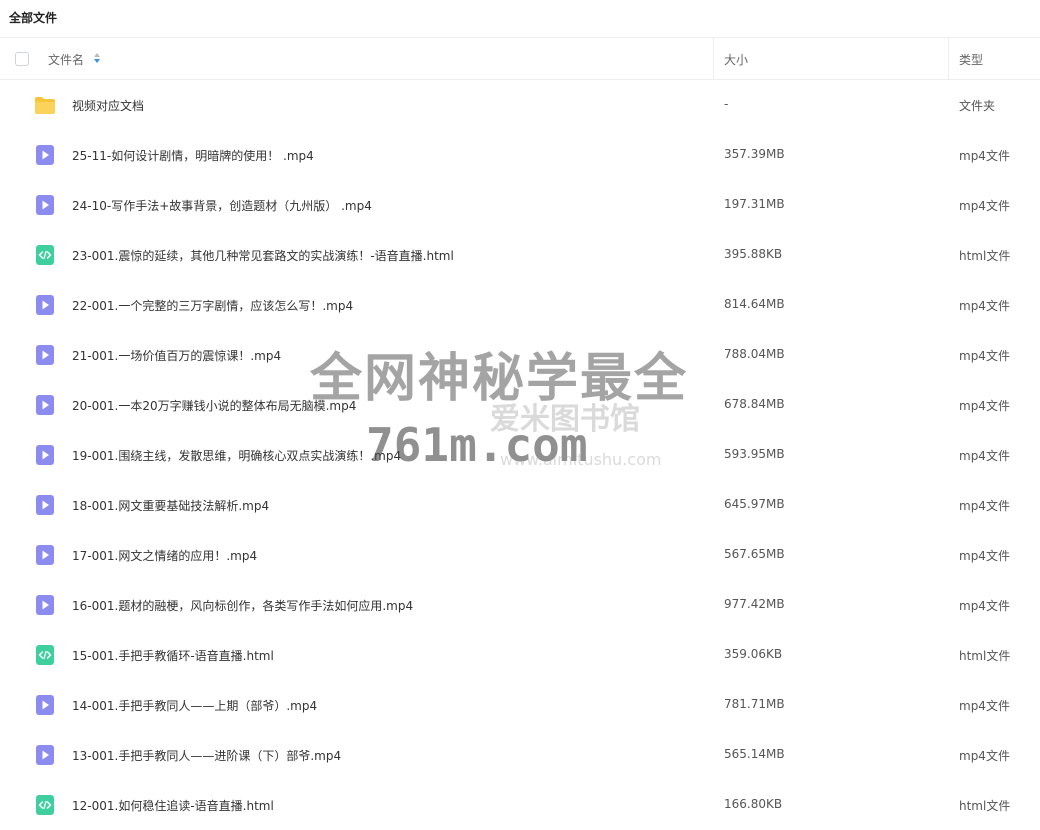 The height and width of the screenshot is (830, 1040). Describe the element at coordinates (45, 105) in the screenshot. I see `folder-icon` at that location.